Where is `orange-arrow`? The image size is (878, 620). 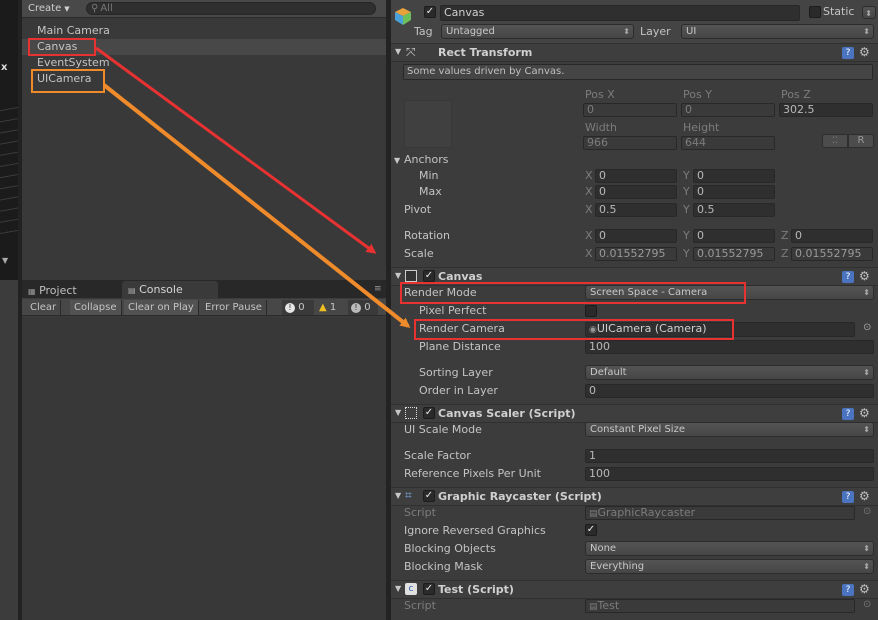
orange-arrow is located at coordinates (256, 205).